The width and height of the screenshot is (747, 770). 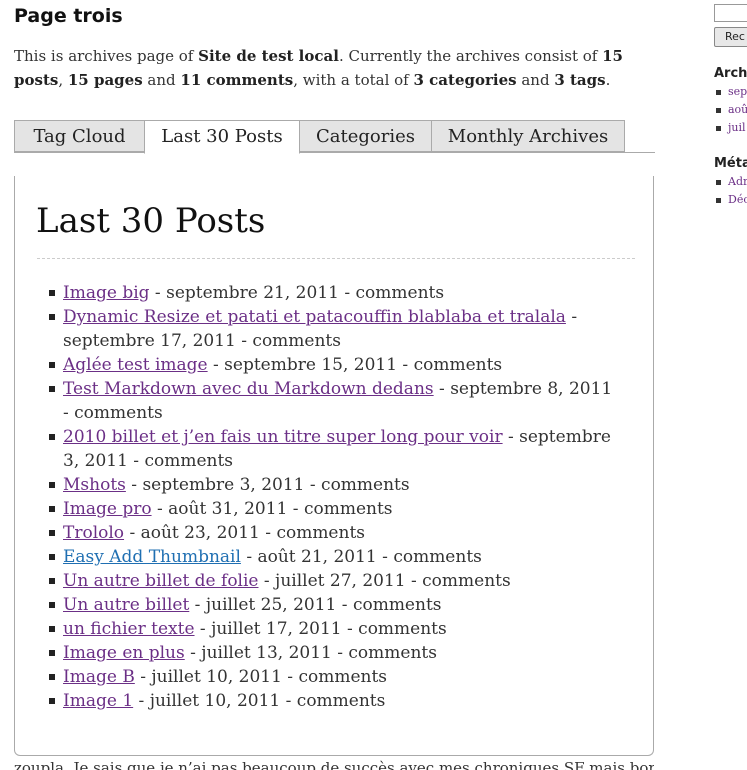 I want to click on meta-link: Adr, so click(x=737, y=181).